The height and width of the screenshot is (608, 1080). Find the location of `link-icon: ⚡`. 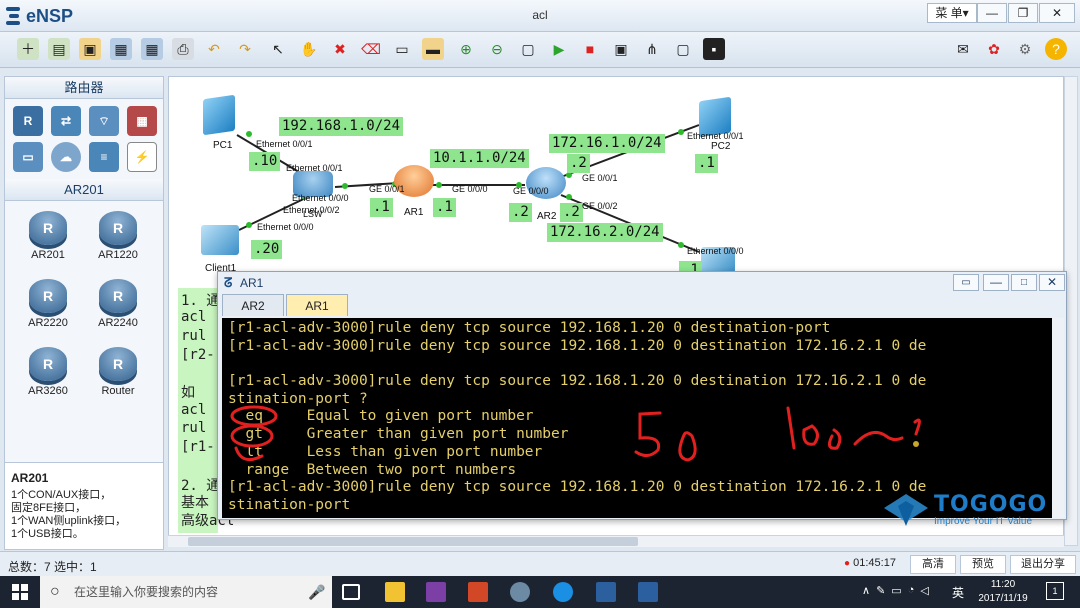

link-icon: ⚡ is located at coordinates (142, 157).